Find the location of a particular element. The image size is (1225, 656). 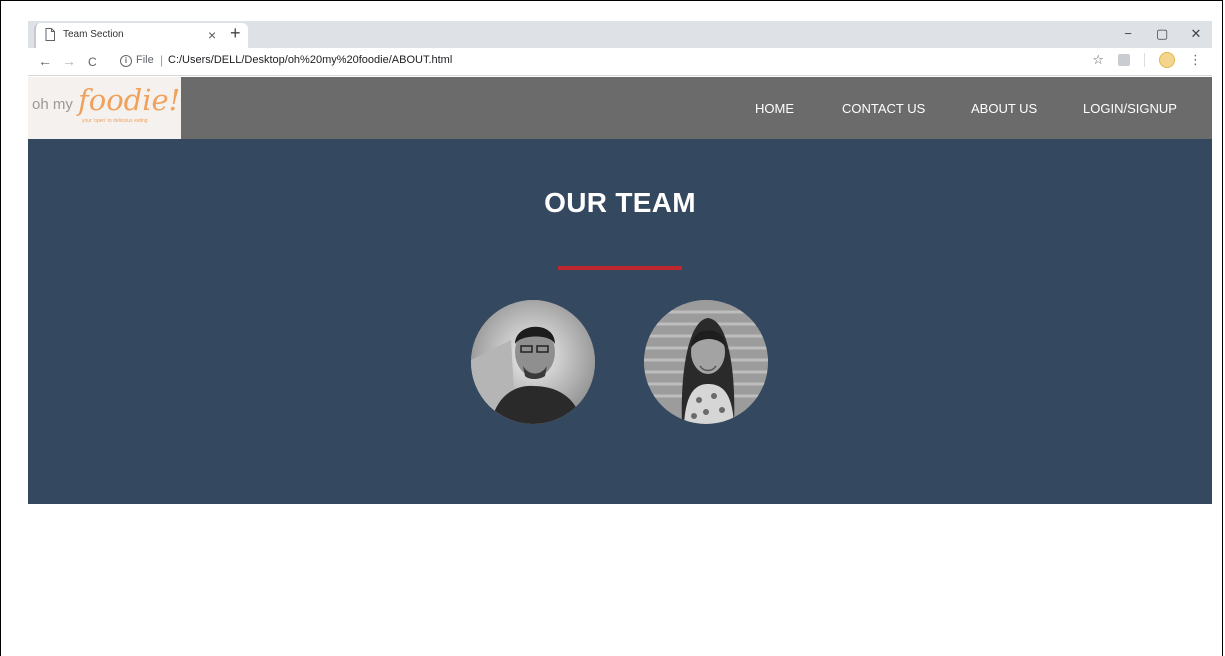

back-button: ← is located at coordinates (45, 61).